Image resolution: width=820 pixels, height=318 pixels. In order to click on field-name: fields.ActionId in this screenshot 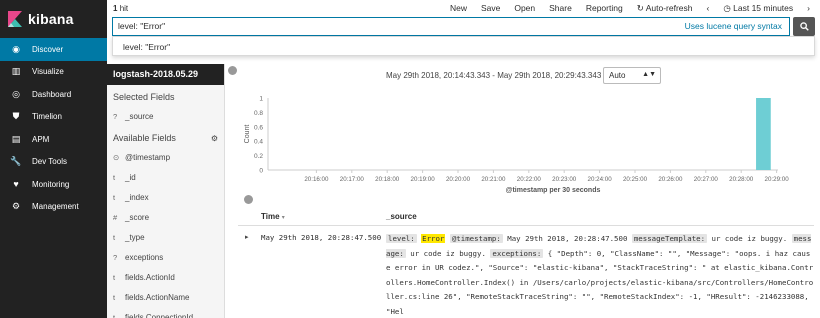, I will do `click(150, 277)`.